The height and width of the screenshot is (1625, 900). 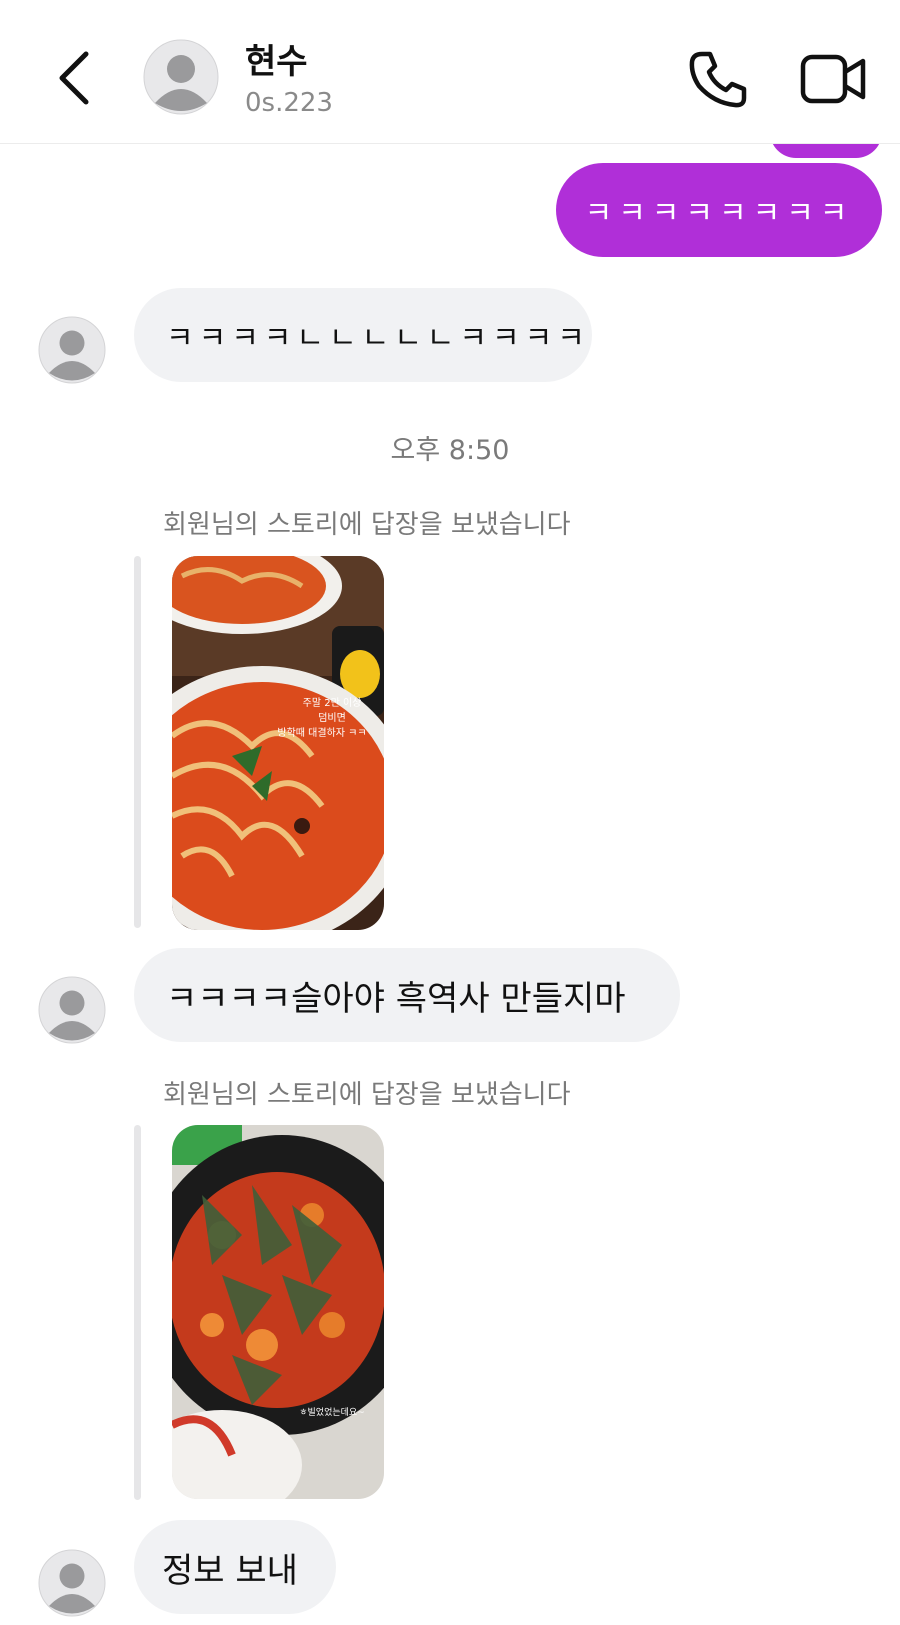 What do you see at coordinates (450, 450) in the screenshot?
I see `message-timestamp: 오후 8:50` at bounding box center [450, 450].